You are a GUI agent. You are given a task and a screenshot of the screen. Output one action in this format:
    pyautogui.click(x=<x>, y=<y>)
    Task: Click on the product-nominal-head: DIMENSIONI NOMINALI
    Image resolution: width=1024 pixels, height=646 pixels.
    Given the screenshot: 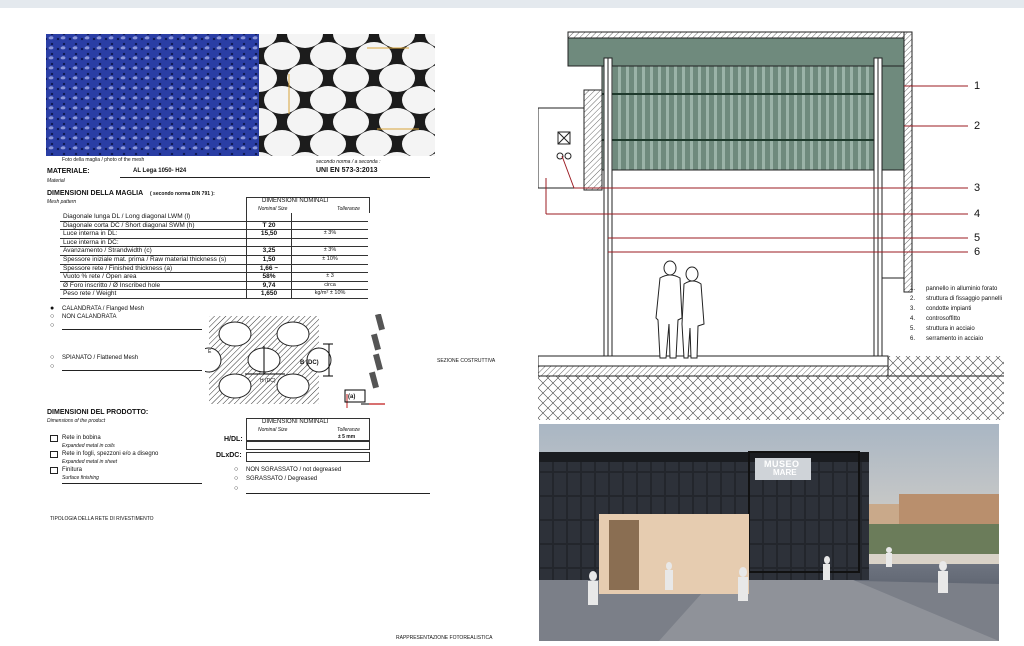 What is the action you would take?
    pyautogui.click(x=295, y=422)
    